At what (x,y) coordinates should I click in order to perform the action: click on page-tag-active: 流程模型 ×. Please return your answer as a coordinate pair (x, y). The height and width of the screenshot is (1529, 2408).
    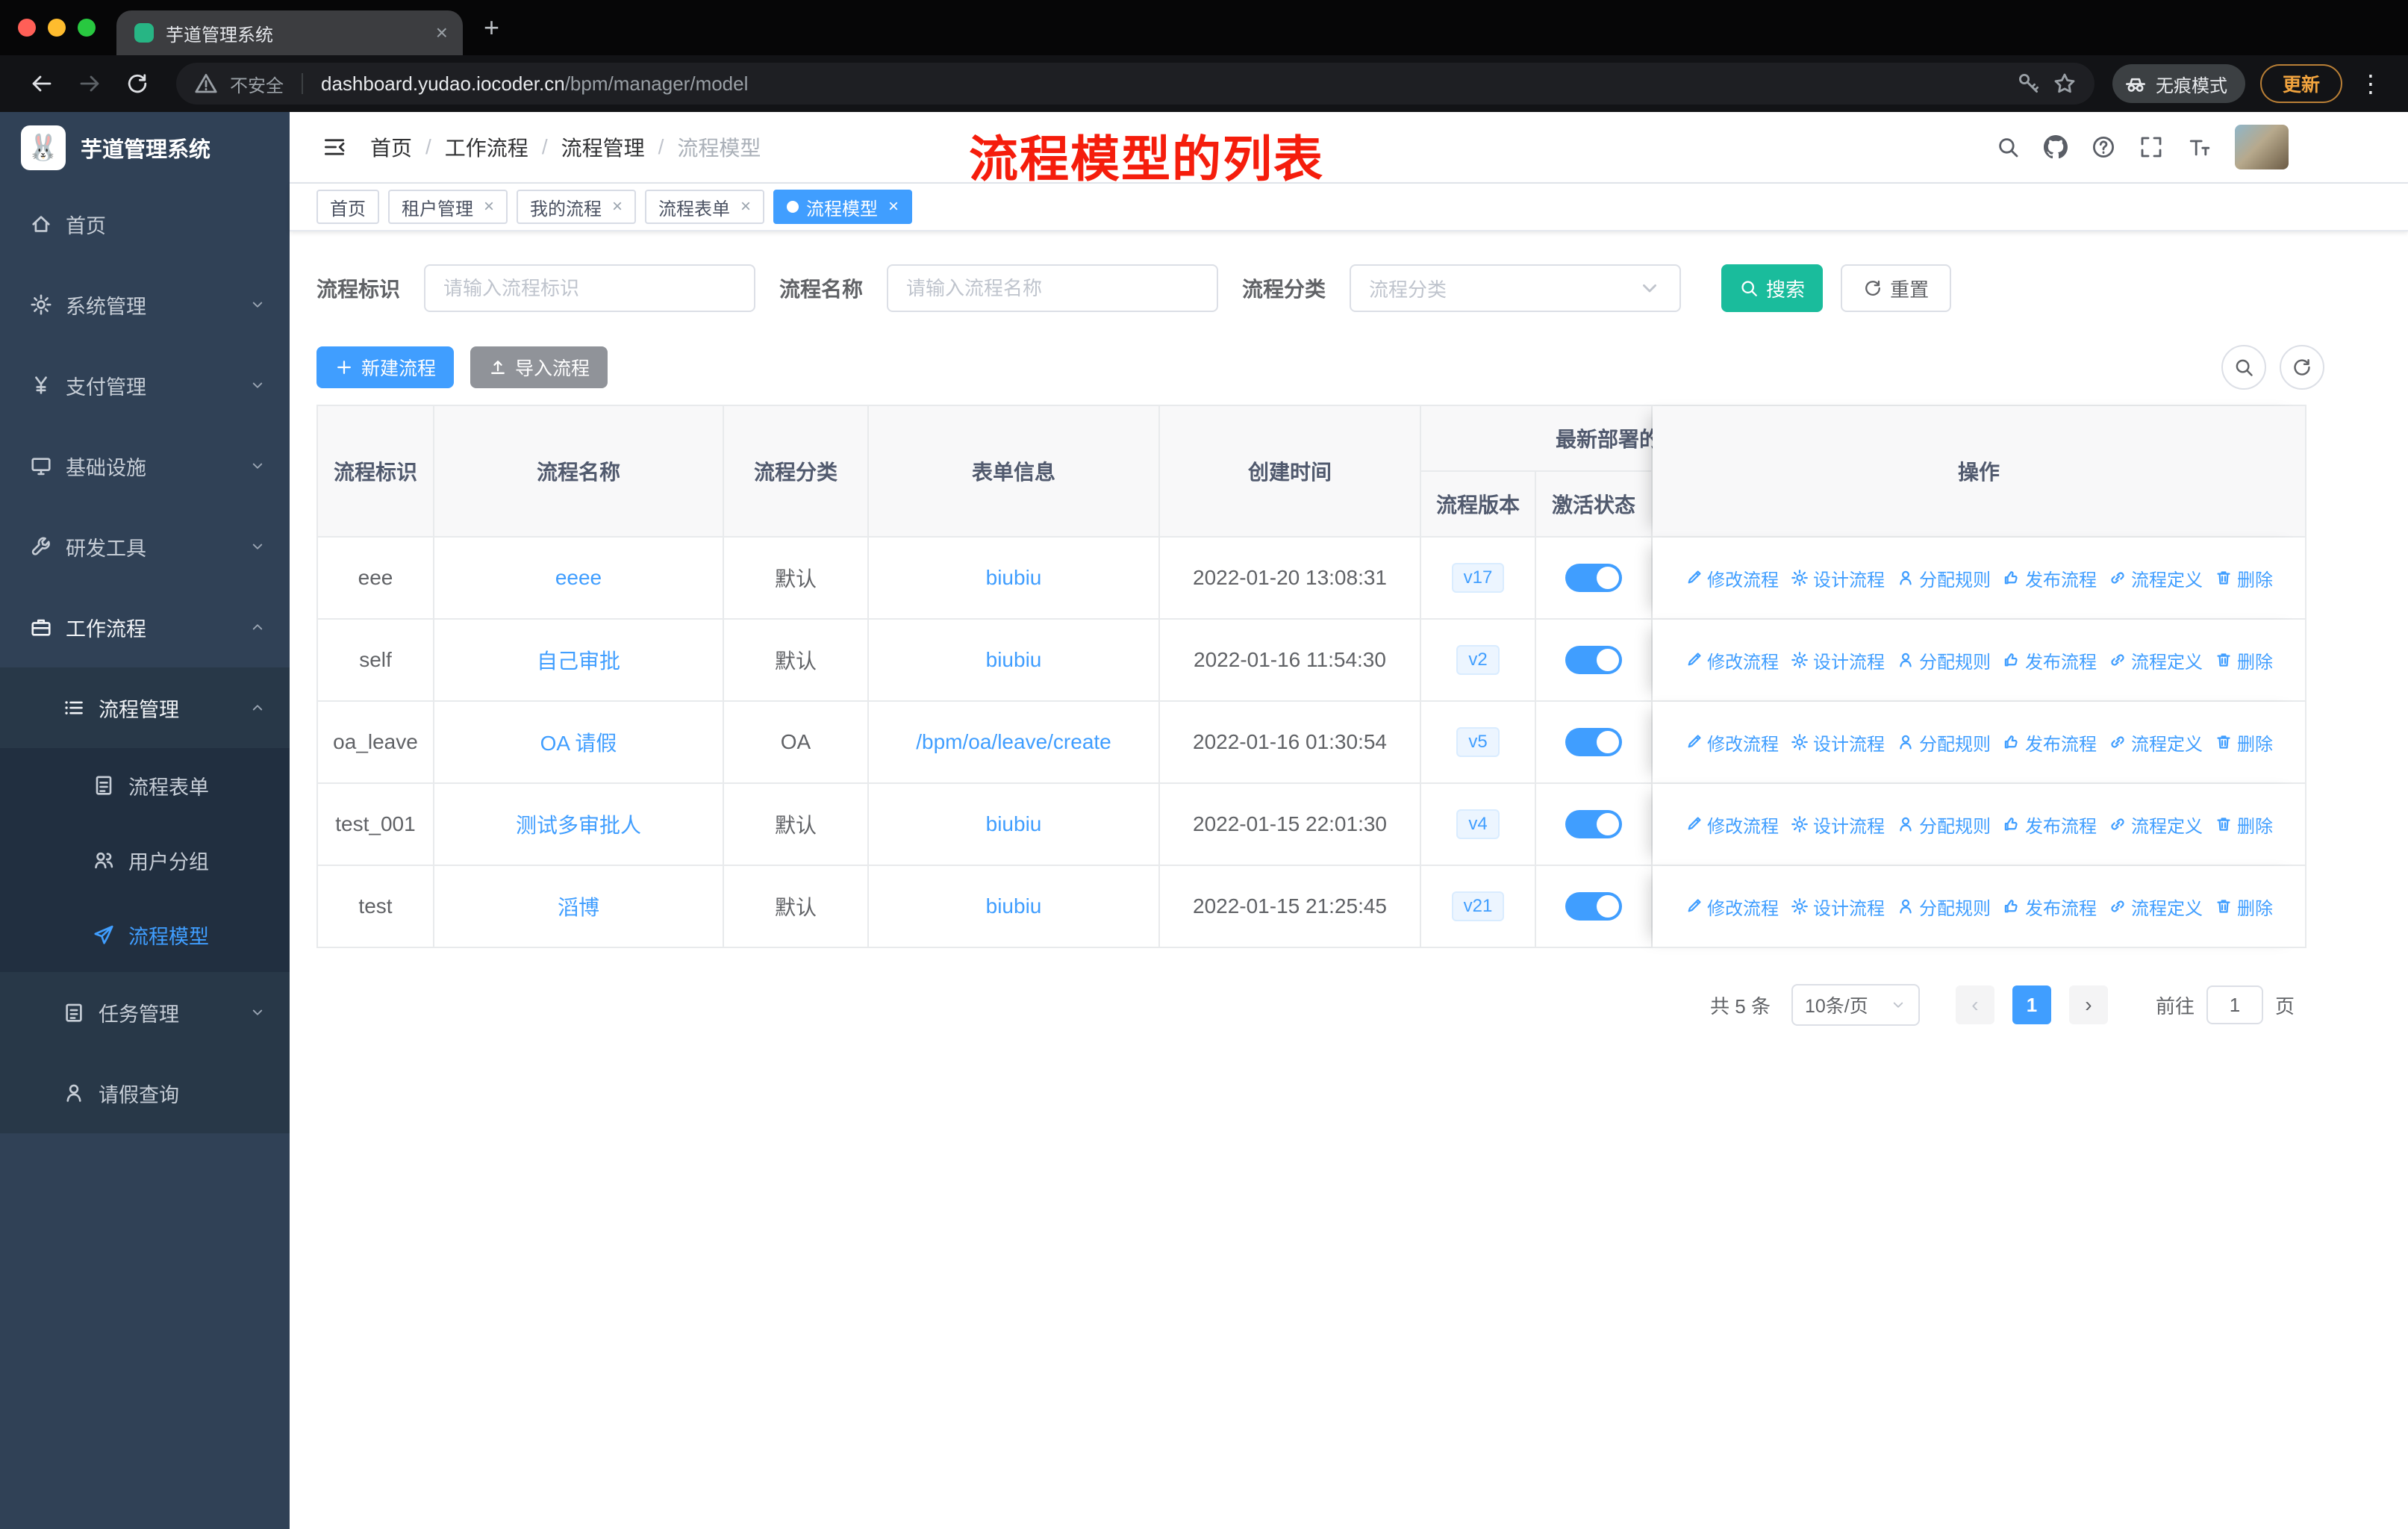
    Looking at the image, I should click on (843, 207).